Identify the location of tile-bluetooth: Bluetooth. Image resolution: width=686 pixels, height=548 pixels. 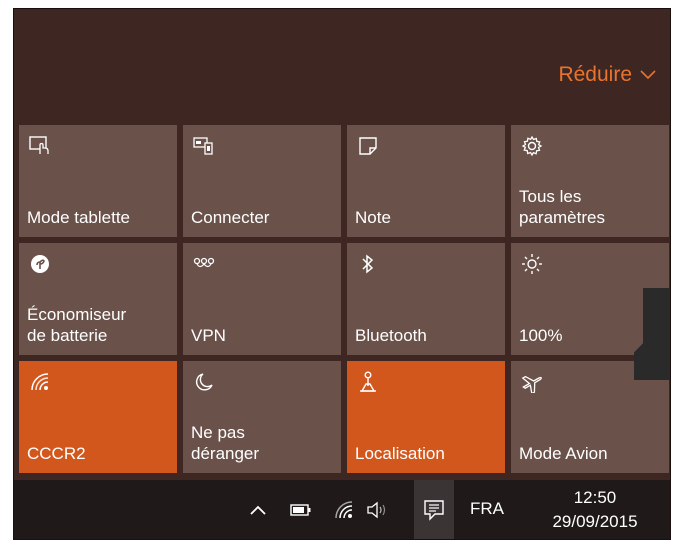
(426, 299).